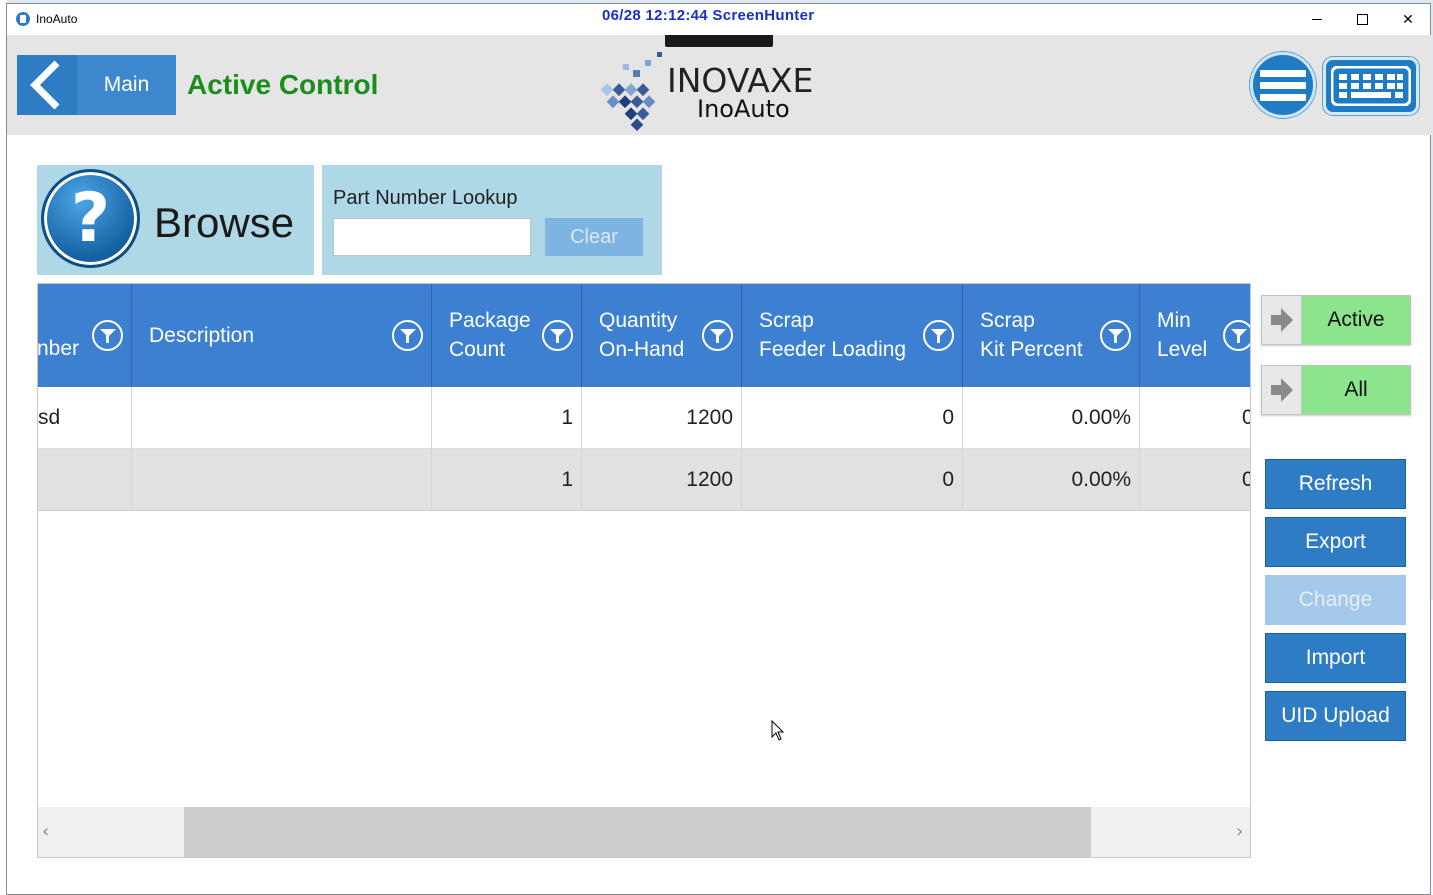  I want to click on menu-button, so click(1283, 85).